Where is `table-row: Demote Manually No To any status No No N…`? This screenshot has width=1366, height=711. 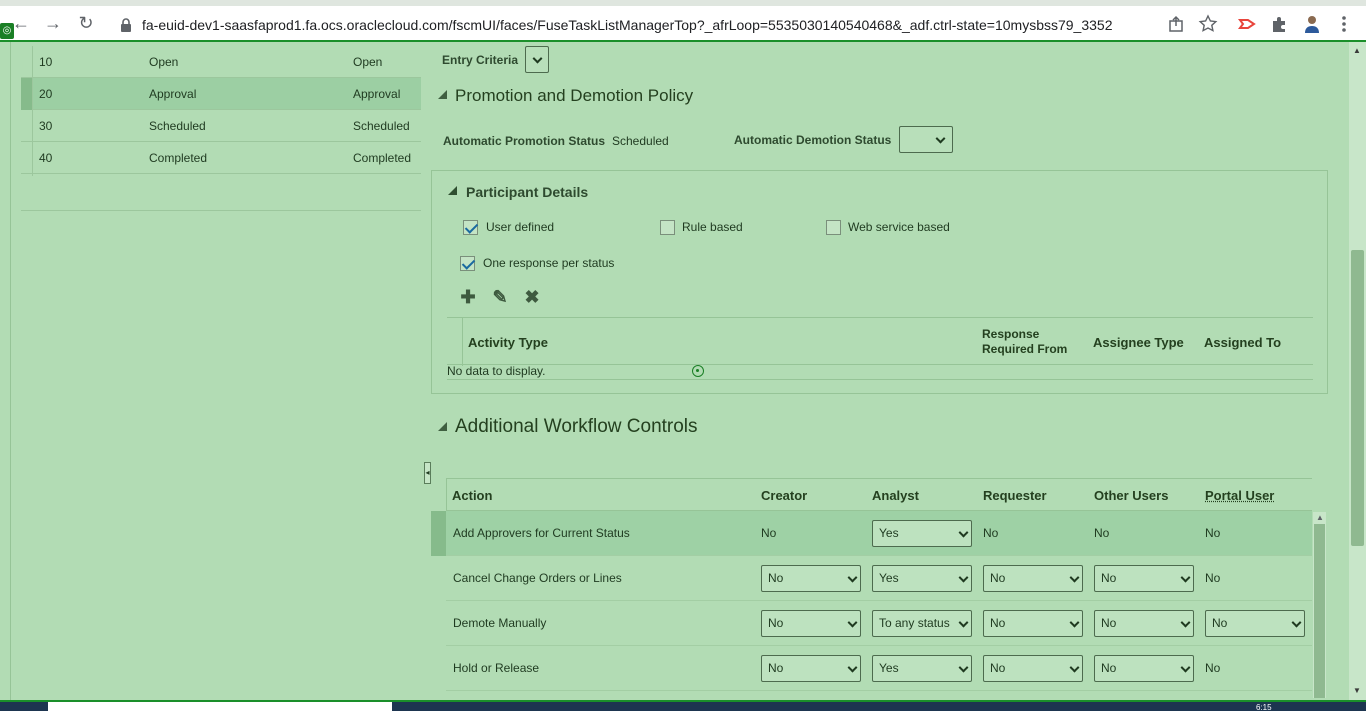 table-row: Demote Manually No To any status No No N… is located at coordinates (879, 623).